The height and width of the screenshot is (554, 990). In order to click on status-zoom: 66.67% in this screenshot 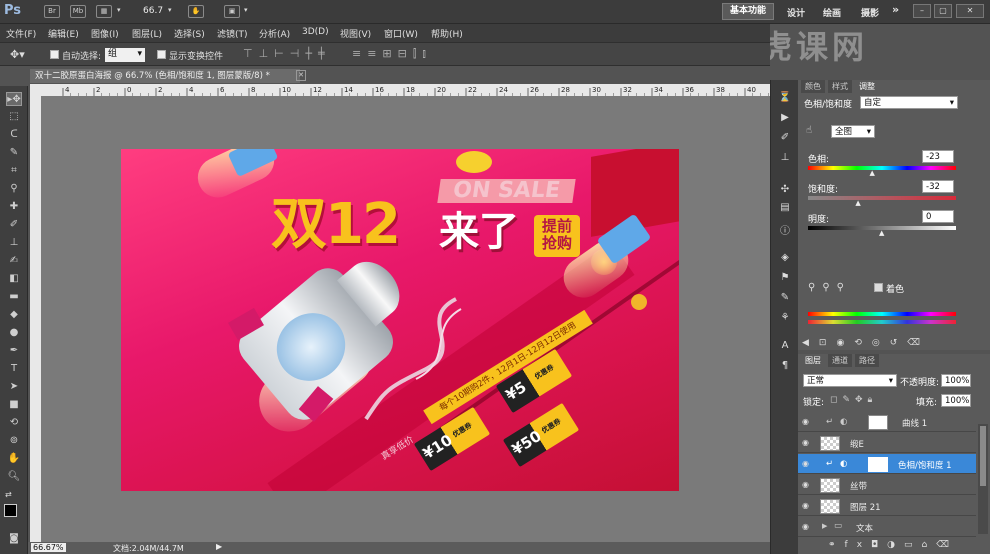, I will do `click(48, 547)`.